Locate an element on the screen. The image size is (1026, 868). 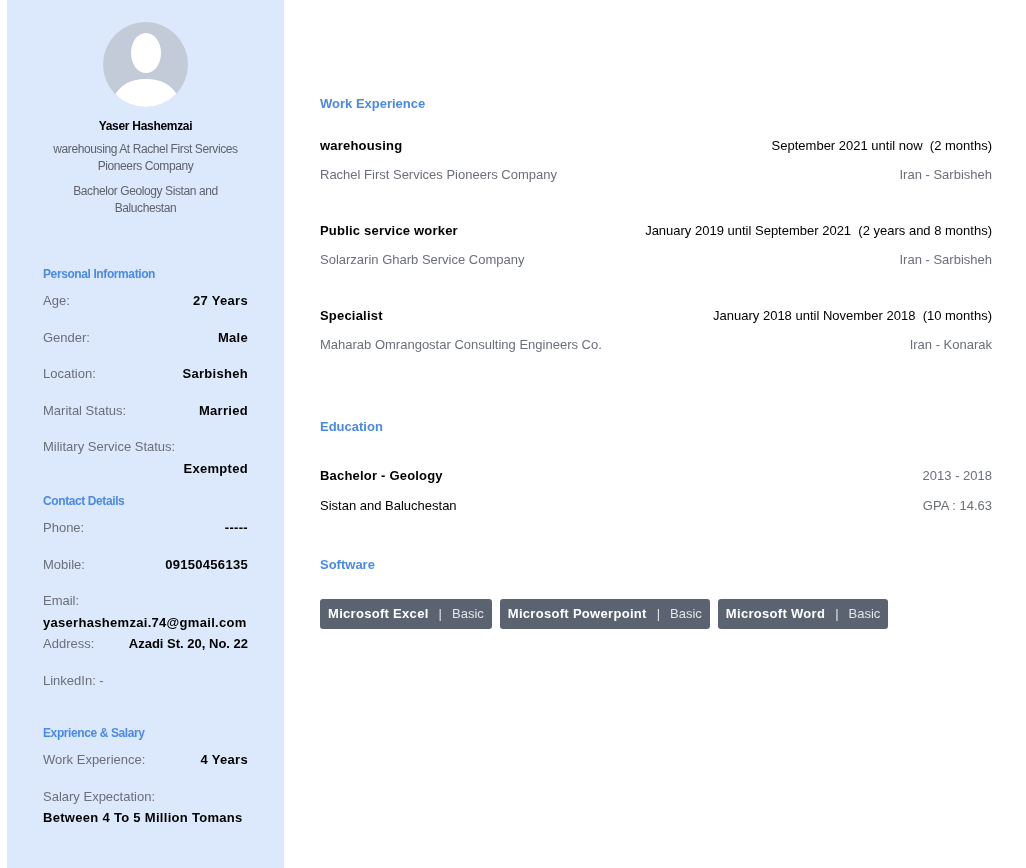
field-value: Sarbisheh is located at coordinates (215, 374).